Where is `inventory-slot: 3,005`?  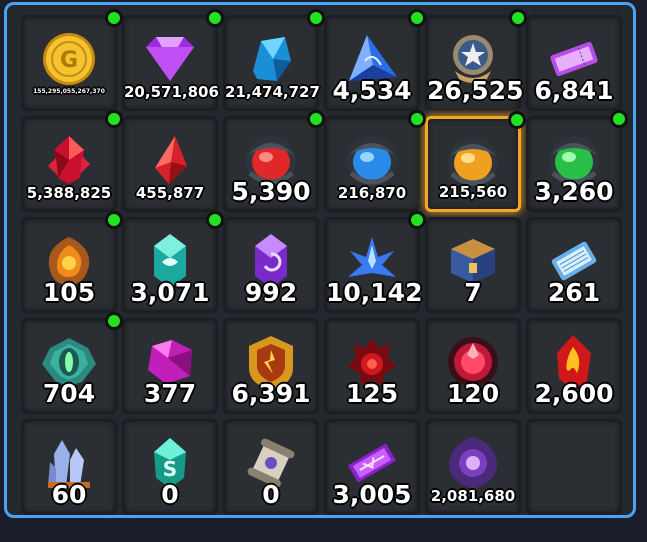 inventory-slot: 3,005 is located at coordinates (372, 467).